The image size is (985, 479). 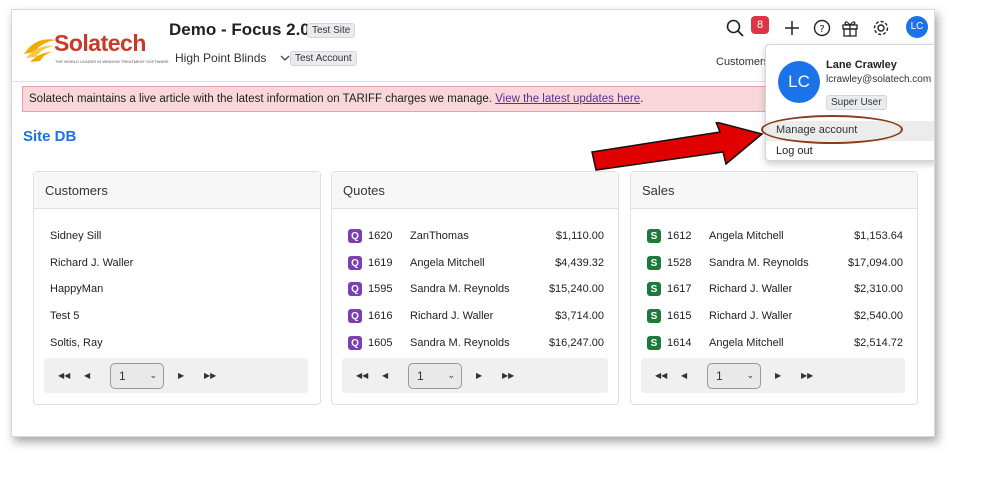 I want to click on site-badge: Test Site, so click(x=331, y=30).